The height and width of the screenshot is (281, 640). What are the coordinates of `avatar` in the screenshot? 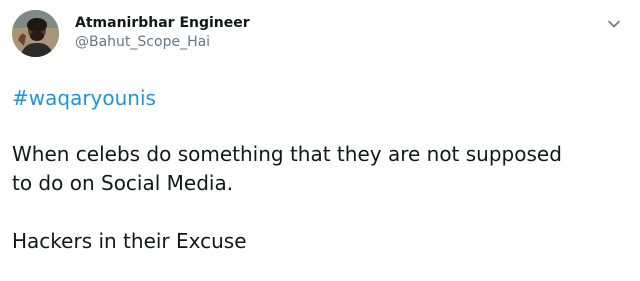 It's located at (35, 33).